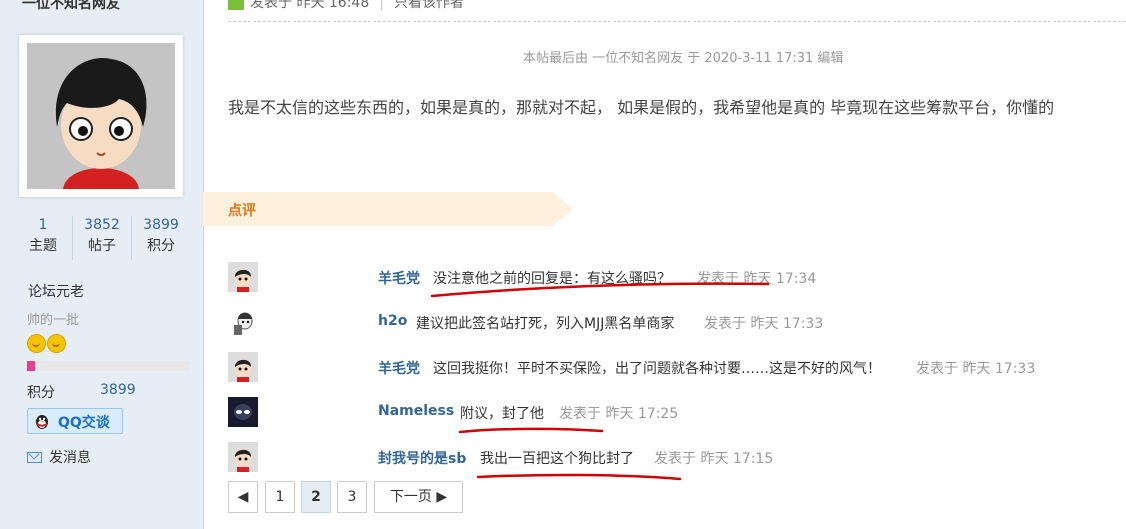 The image size is (1126, 529). What do you see at coordinates (316, 497) in the screenshot?
I see `page-2-current: 2` at bounding box center [316, 497].